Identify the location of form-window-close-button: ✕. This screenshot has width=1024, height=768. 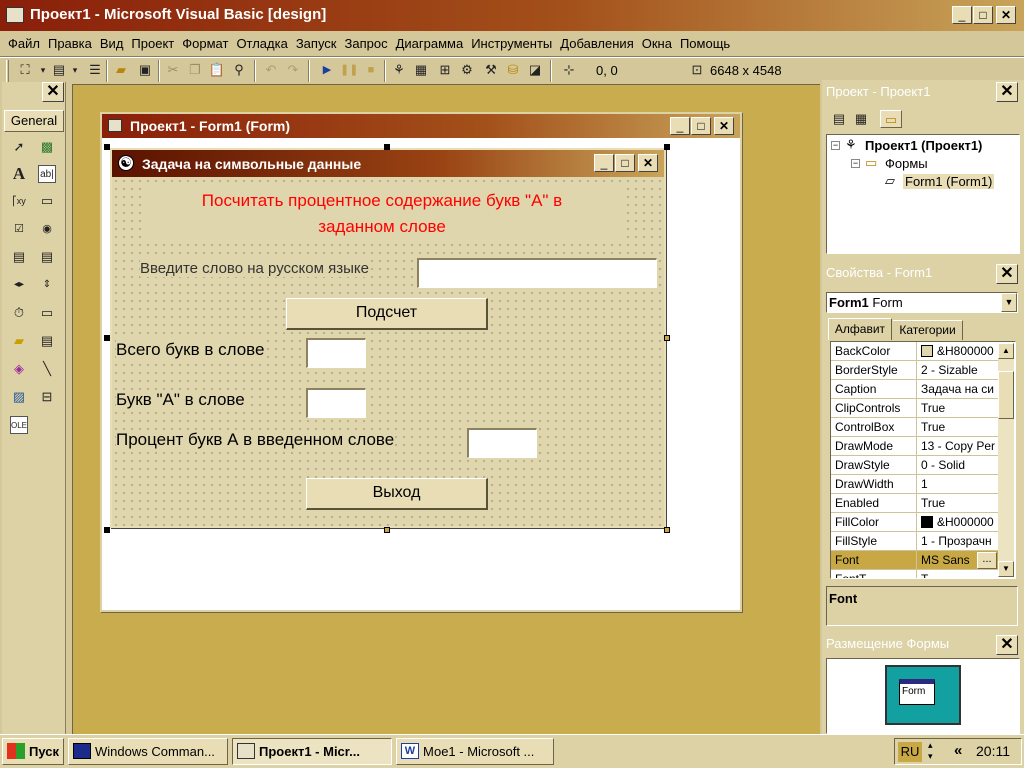
(724, 126).